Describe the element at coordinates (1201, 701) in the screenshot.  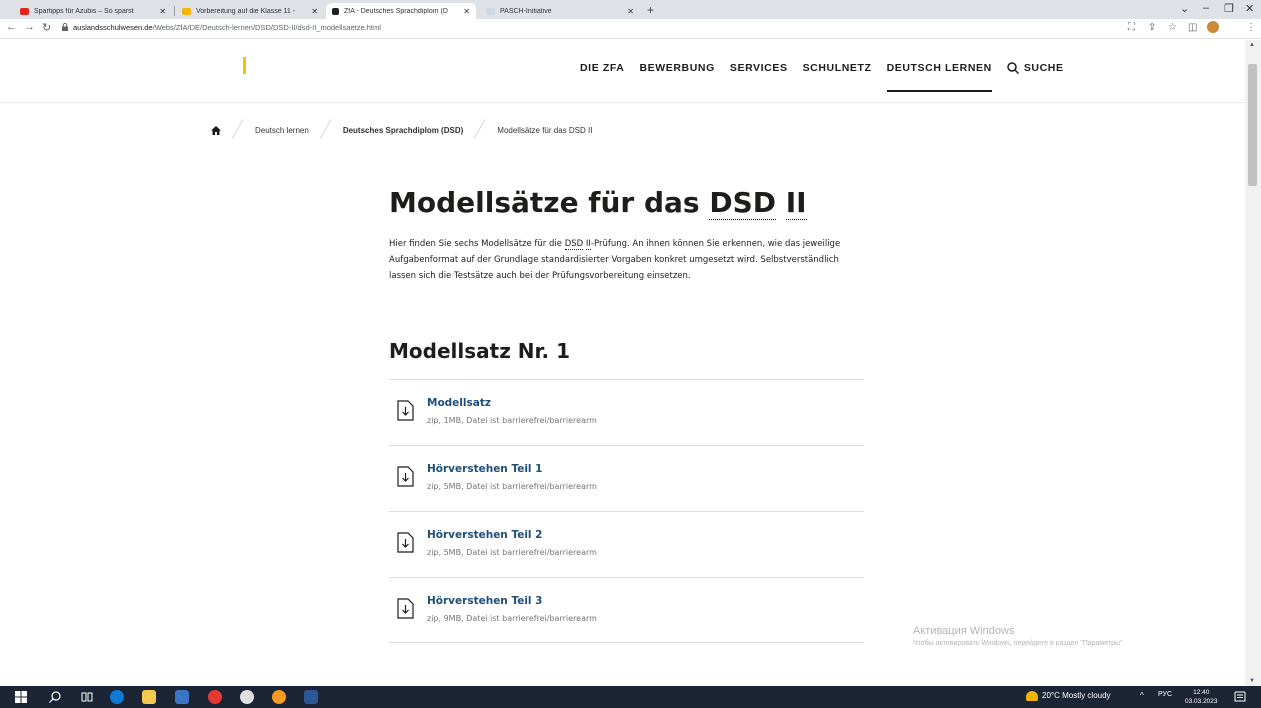
I see `clock-date: 03.03.2023` at that location.